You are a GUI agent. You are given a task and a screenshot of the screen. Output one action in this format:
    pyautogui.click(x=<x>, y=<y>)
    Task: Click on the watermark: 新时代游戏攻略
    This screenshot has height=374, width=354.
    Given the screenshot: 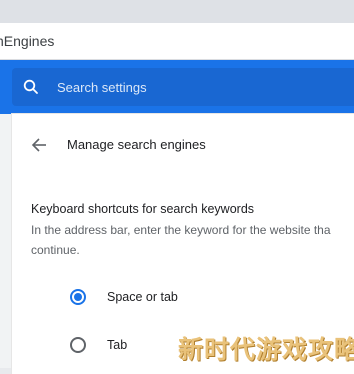 What is the action you would take?
    pyautogui.click(x=266, y=349)
    